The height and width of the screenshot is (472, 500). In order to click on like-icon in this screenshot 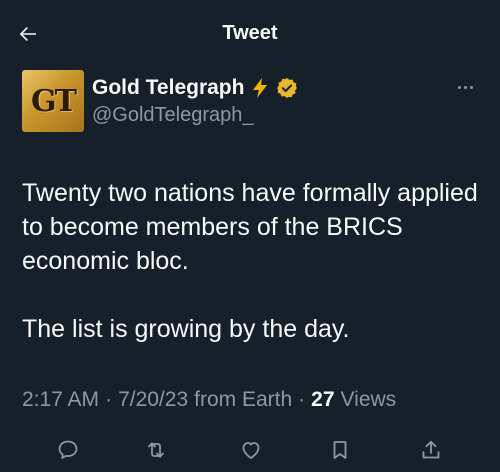, I will do `click(251, 450)`.